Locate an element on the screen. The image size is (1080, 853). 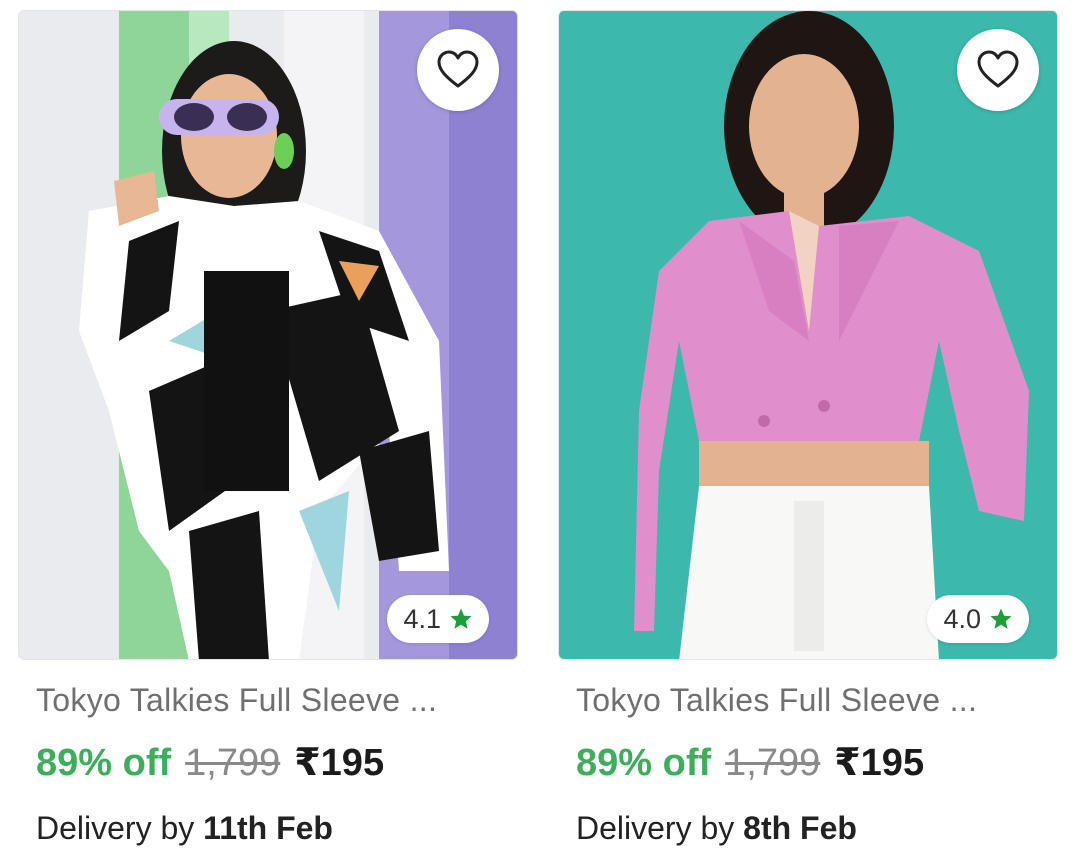
delivery-info: Delivery by 8th Feb is located at coordinates (716, 828).